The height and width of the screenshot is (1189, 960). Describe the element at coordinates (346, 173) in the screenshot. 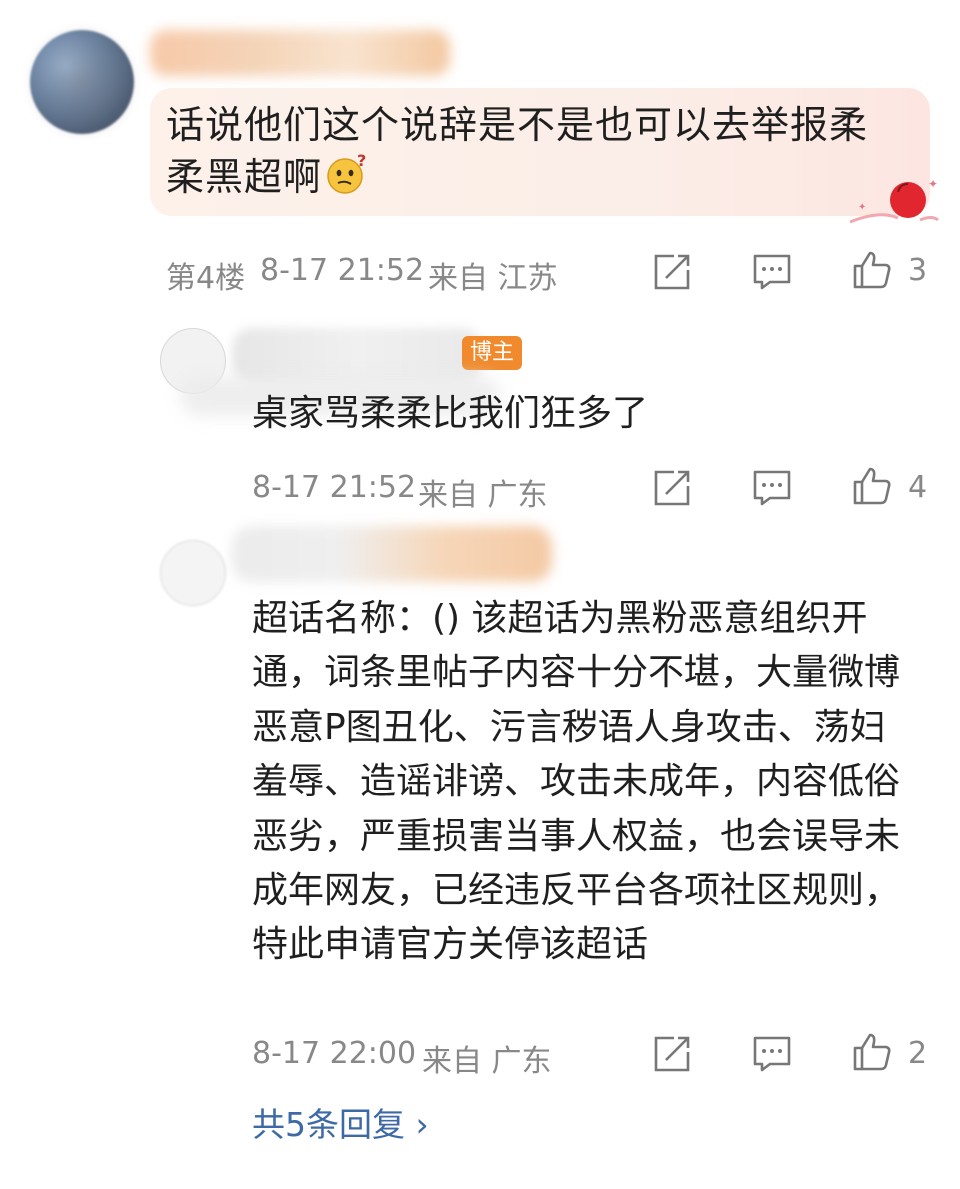

I see `thinking-face-emoji-icon: ?` at that location.